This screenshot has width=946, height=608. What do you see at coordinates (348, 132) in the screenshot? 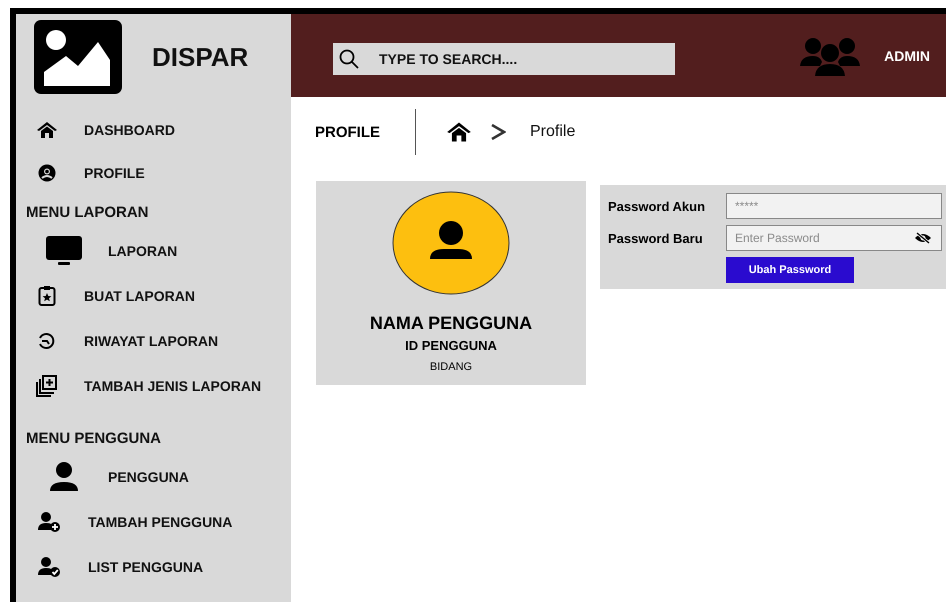
I see `page-title: PROFILE` at bounding box center [348, 132].